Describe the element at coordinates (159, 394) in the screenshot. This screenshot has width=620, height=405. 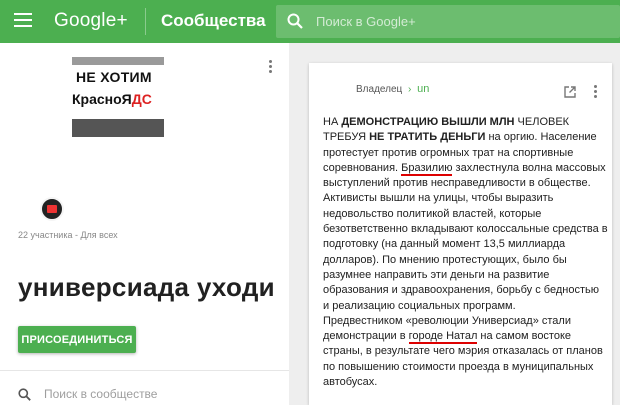
I see `community-search-input` at that location.